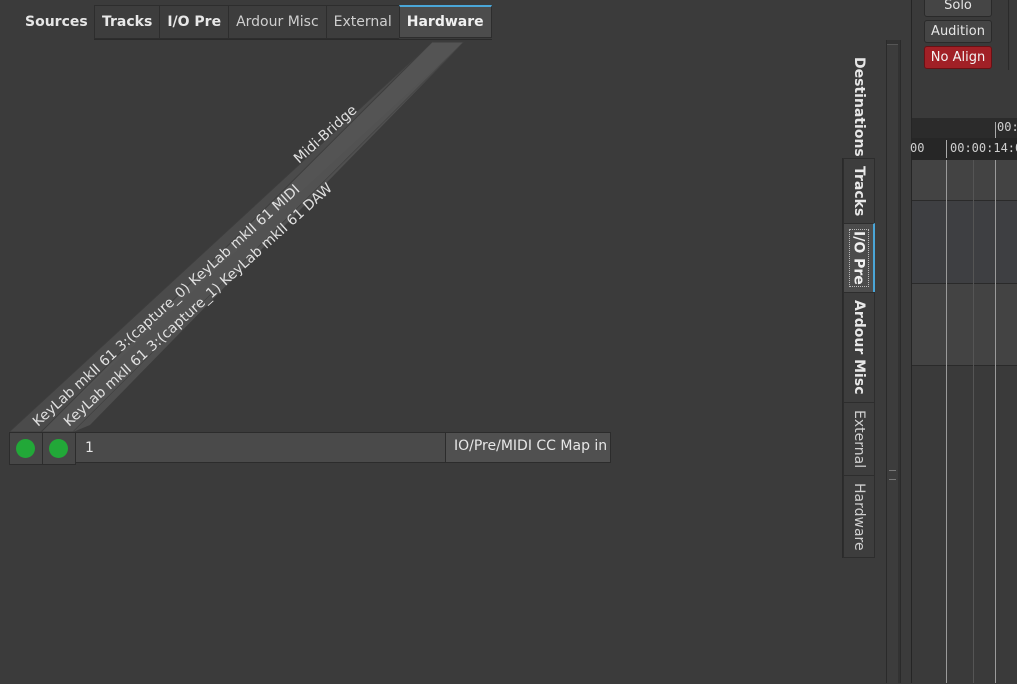  What do you see at coordinates (127, 22) in the screenshot?
I see `source-tab-tracks: Tracks` at bounding box center [127, 22].